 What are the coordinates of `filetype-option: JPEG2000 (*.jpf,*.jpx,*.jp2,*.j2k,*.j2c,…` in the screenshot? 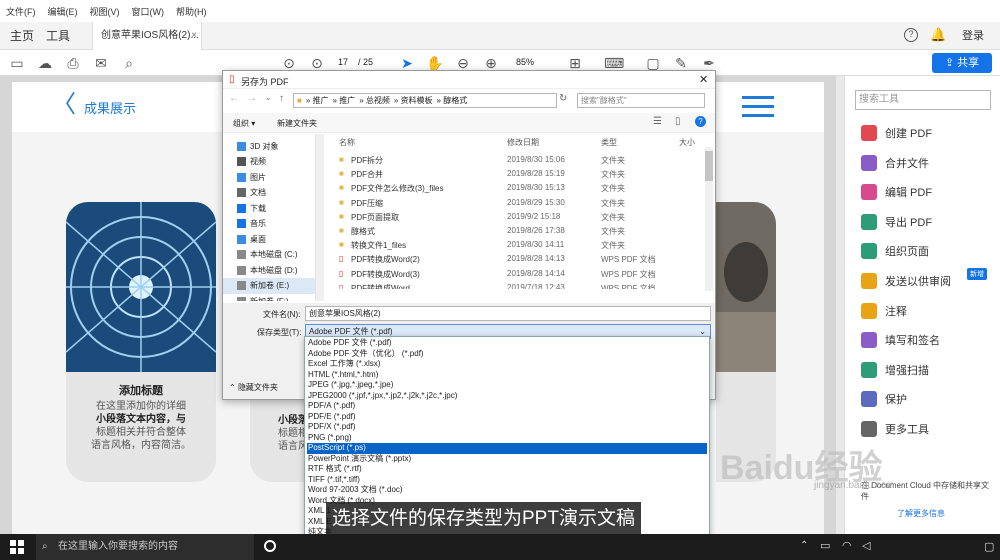 It's located at (507, 396).